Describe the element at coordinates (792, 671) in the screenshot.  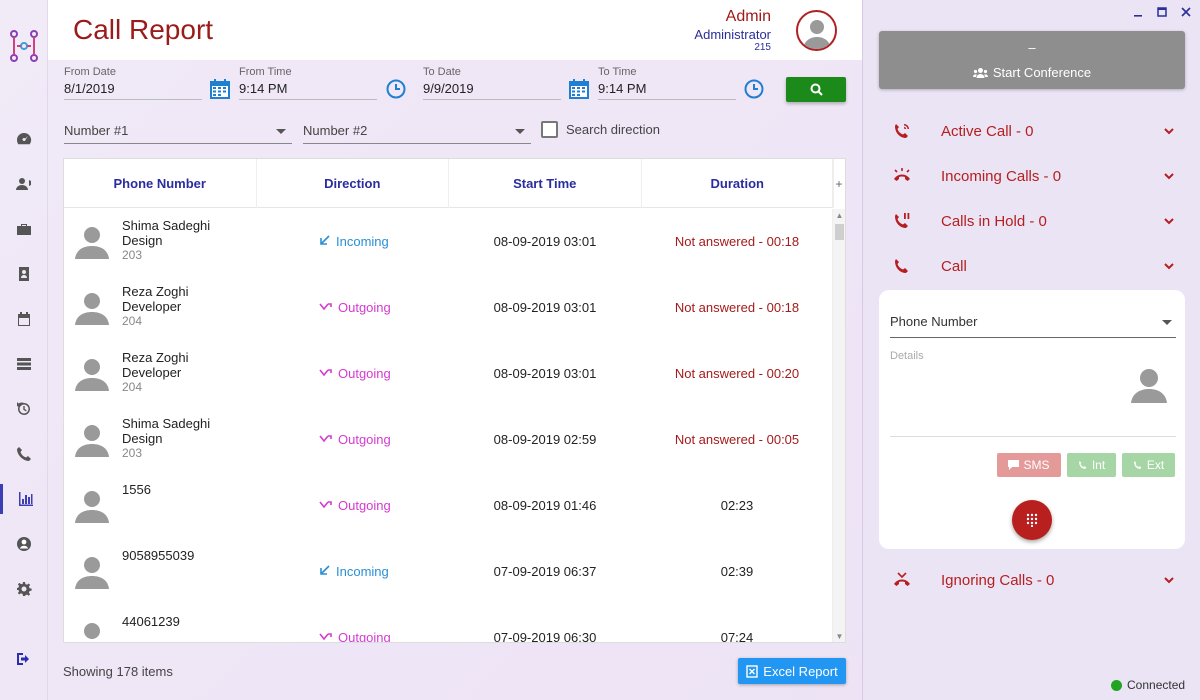
I see `excel-report-button: Excel Report` at that location.